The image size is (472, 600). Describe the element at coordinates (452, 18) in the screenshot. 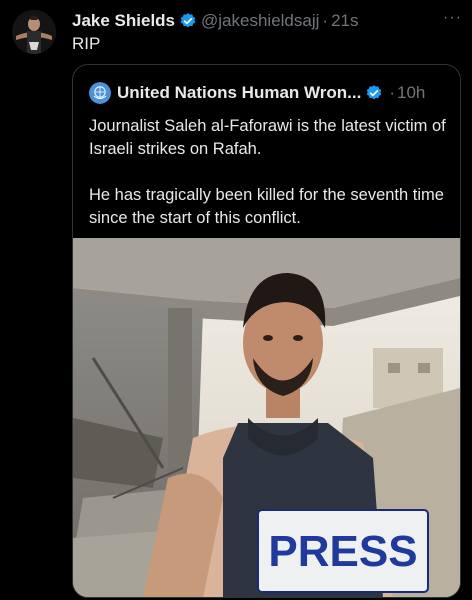

I see `more-options-icon: ···` at that location.